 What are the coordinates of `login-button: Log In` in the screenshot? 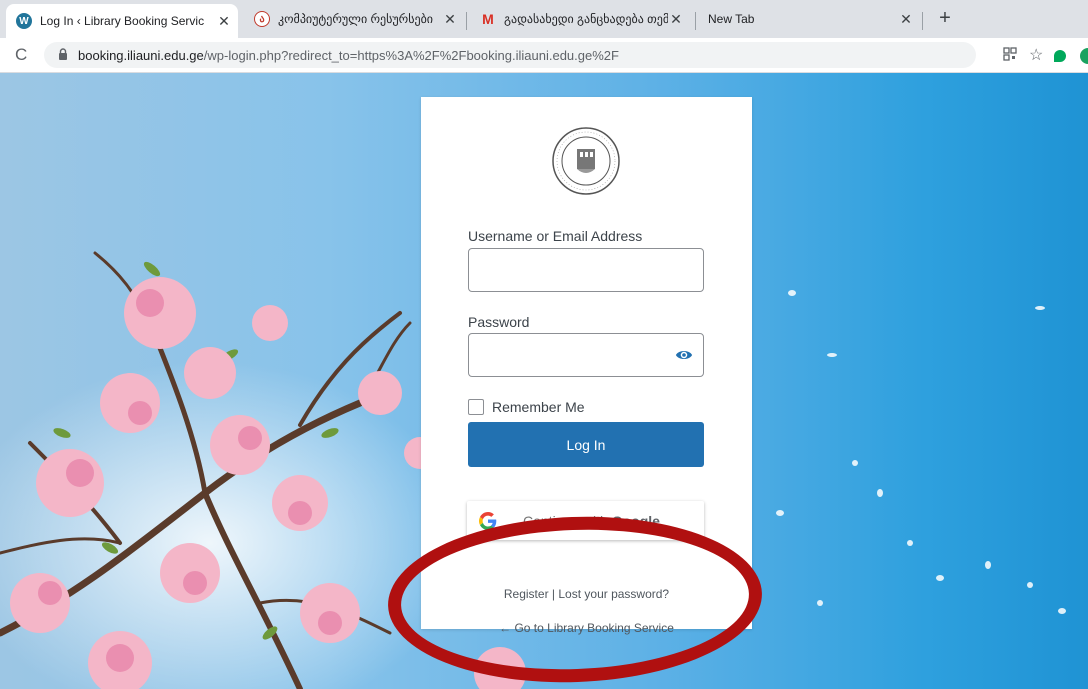 It's located at (586, 444).